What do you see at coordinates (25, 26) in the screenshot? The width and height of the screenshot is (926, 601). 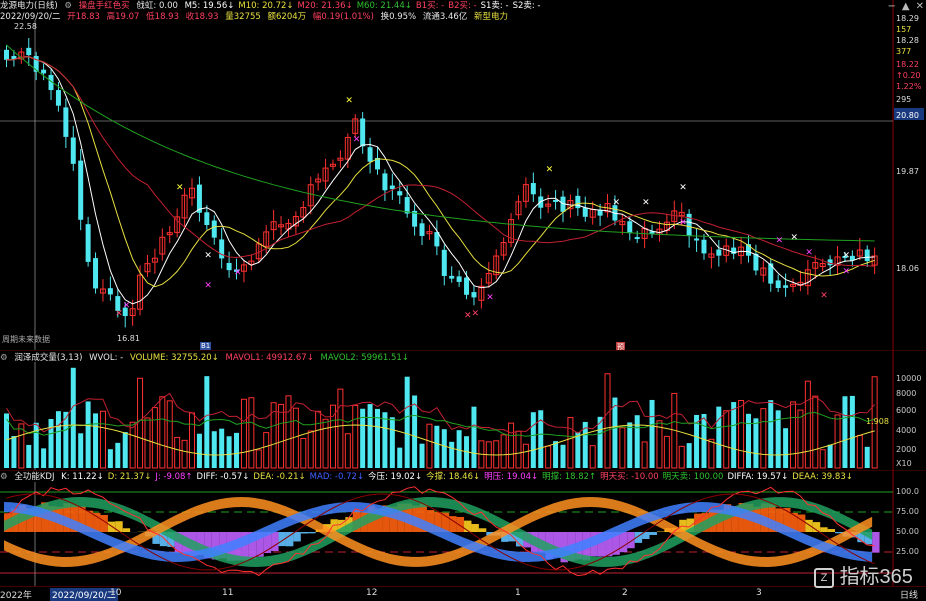 I see `high-price-label: 22.58` at bounding box center [25, 26].